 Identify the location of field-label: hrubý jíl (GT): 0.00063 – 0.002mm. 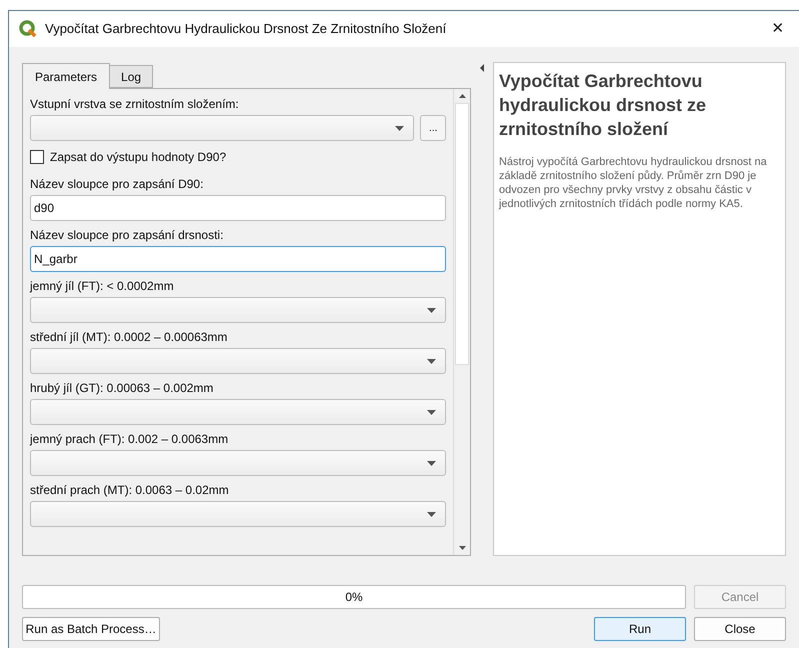
(122, 388).